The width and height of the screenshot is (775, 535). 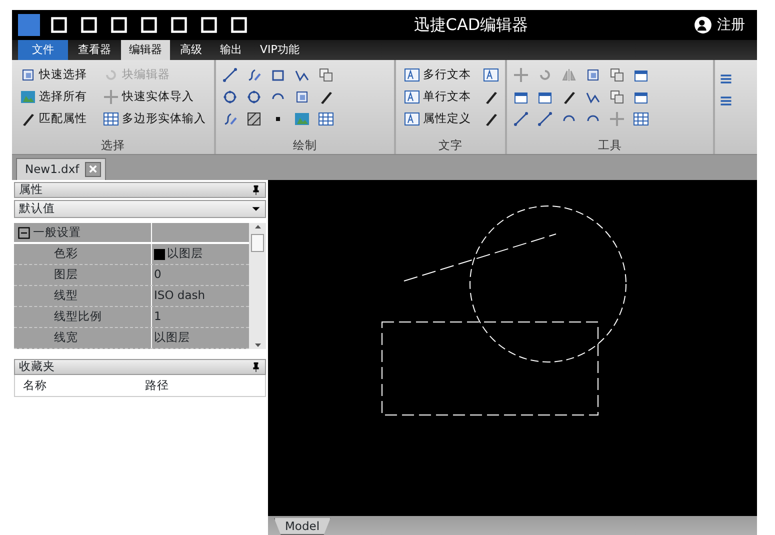 I want to click on property-value: ISO dash, so click(x=180, y=295).